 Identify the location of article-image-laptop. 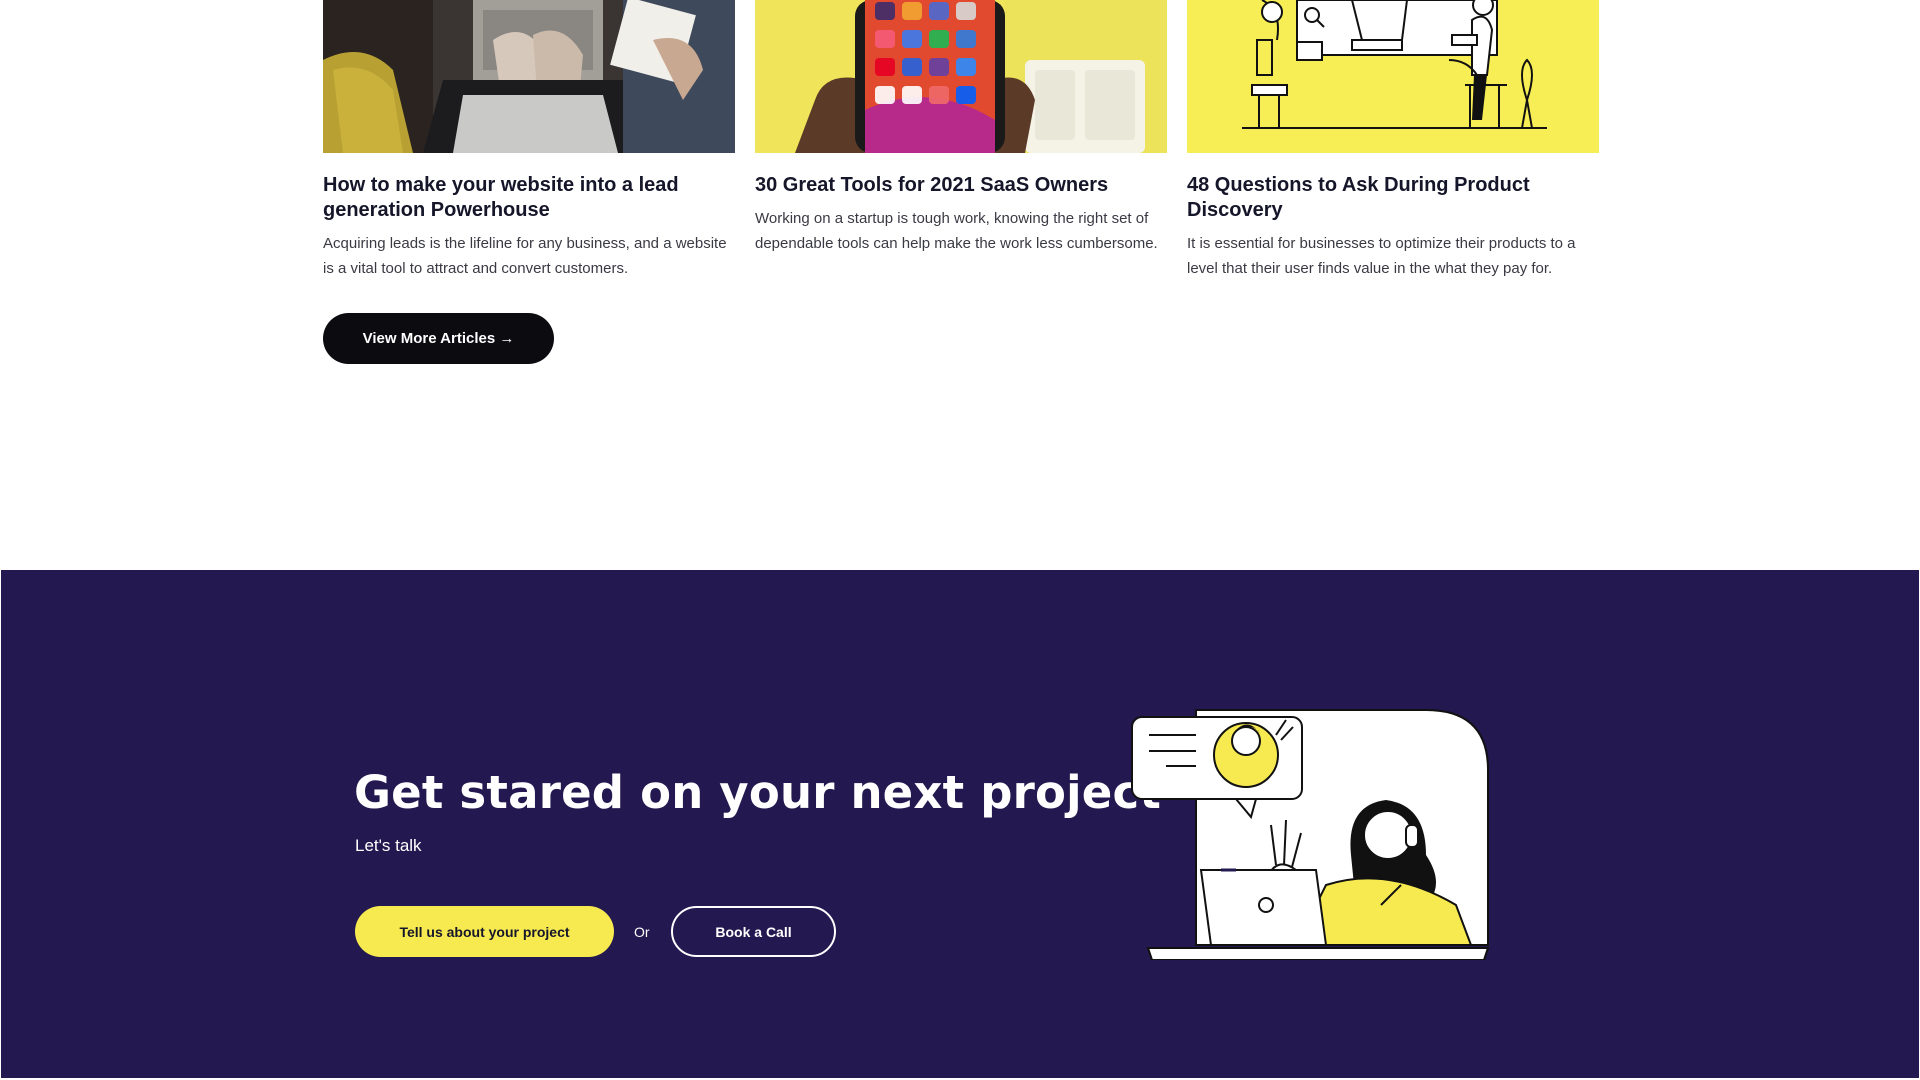
(529, 76).